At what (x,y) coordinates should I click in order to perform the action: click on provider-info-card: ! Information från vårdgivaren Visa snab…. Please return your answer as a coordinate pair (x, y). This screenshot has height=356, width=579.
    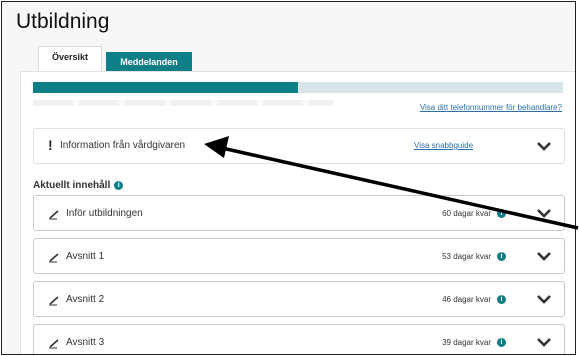
    Looking at the image, I should click on (299, 146).